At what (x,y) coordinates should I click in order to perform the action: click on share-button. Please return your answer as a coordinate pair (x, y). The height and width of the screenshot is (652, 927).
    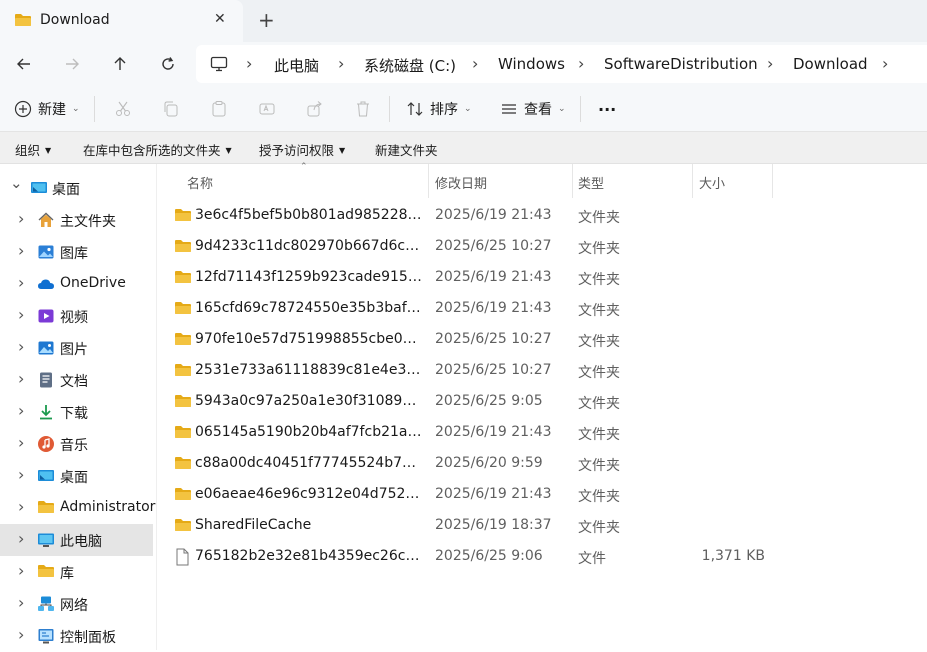
    Looking at the image, I should click on (315, 109).